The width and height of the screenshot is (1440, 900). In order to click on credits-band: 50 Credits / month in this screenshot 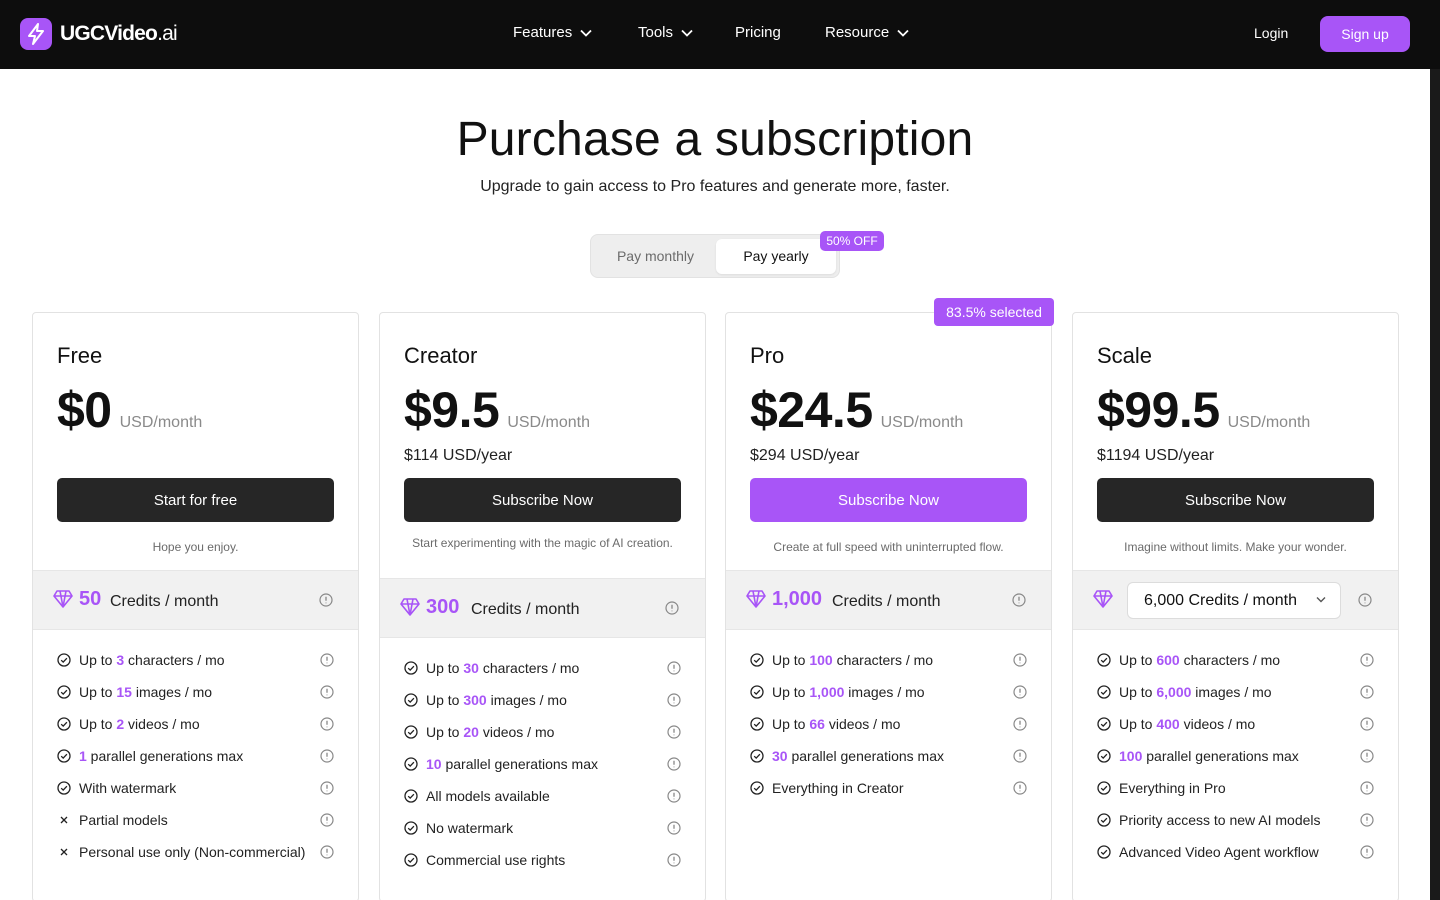, I will do `click(195, 600)`.